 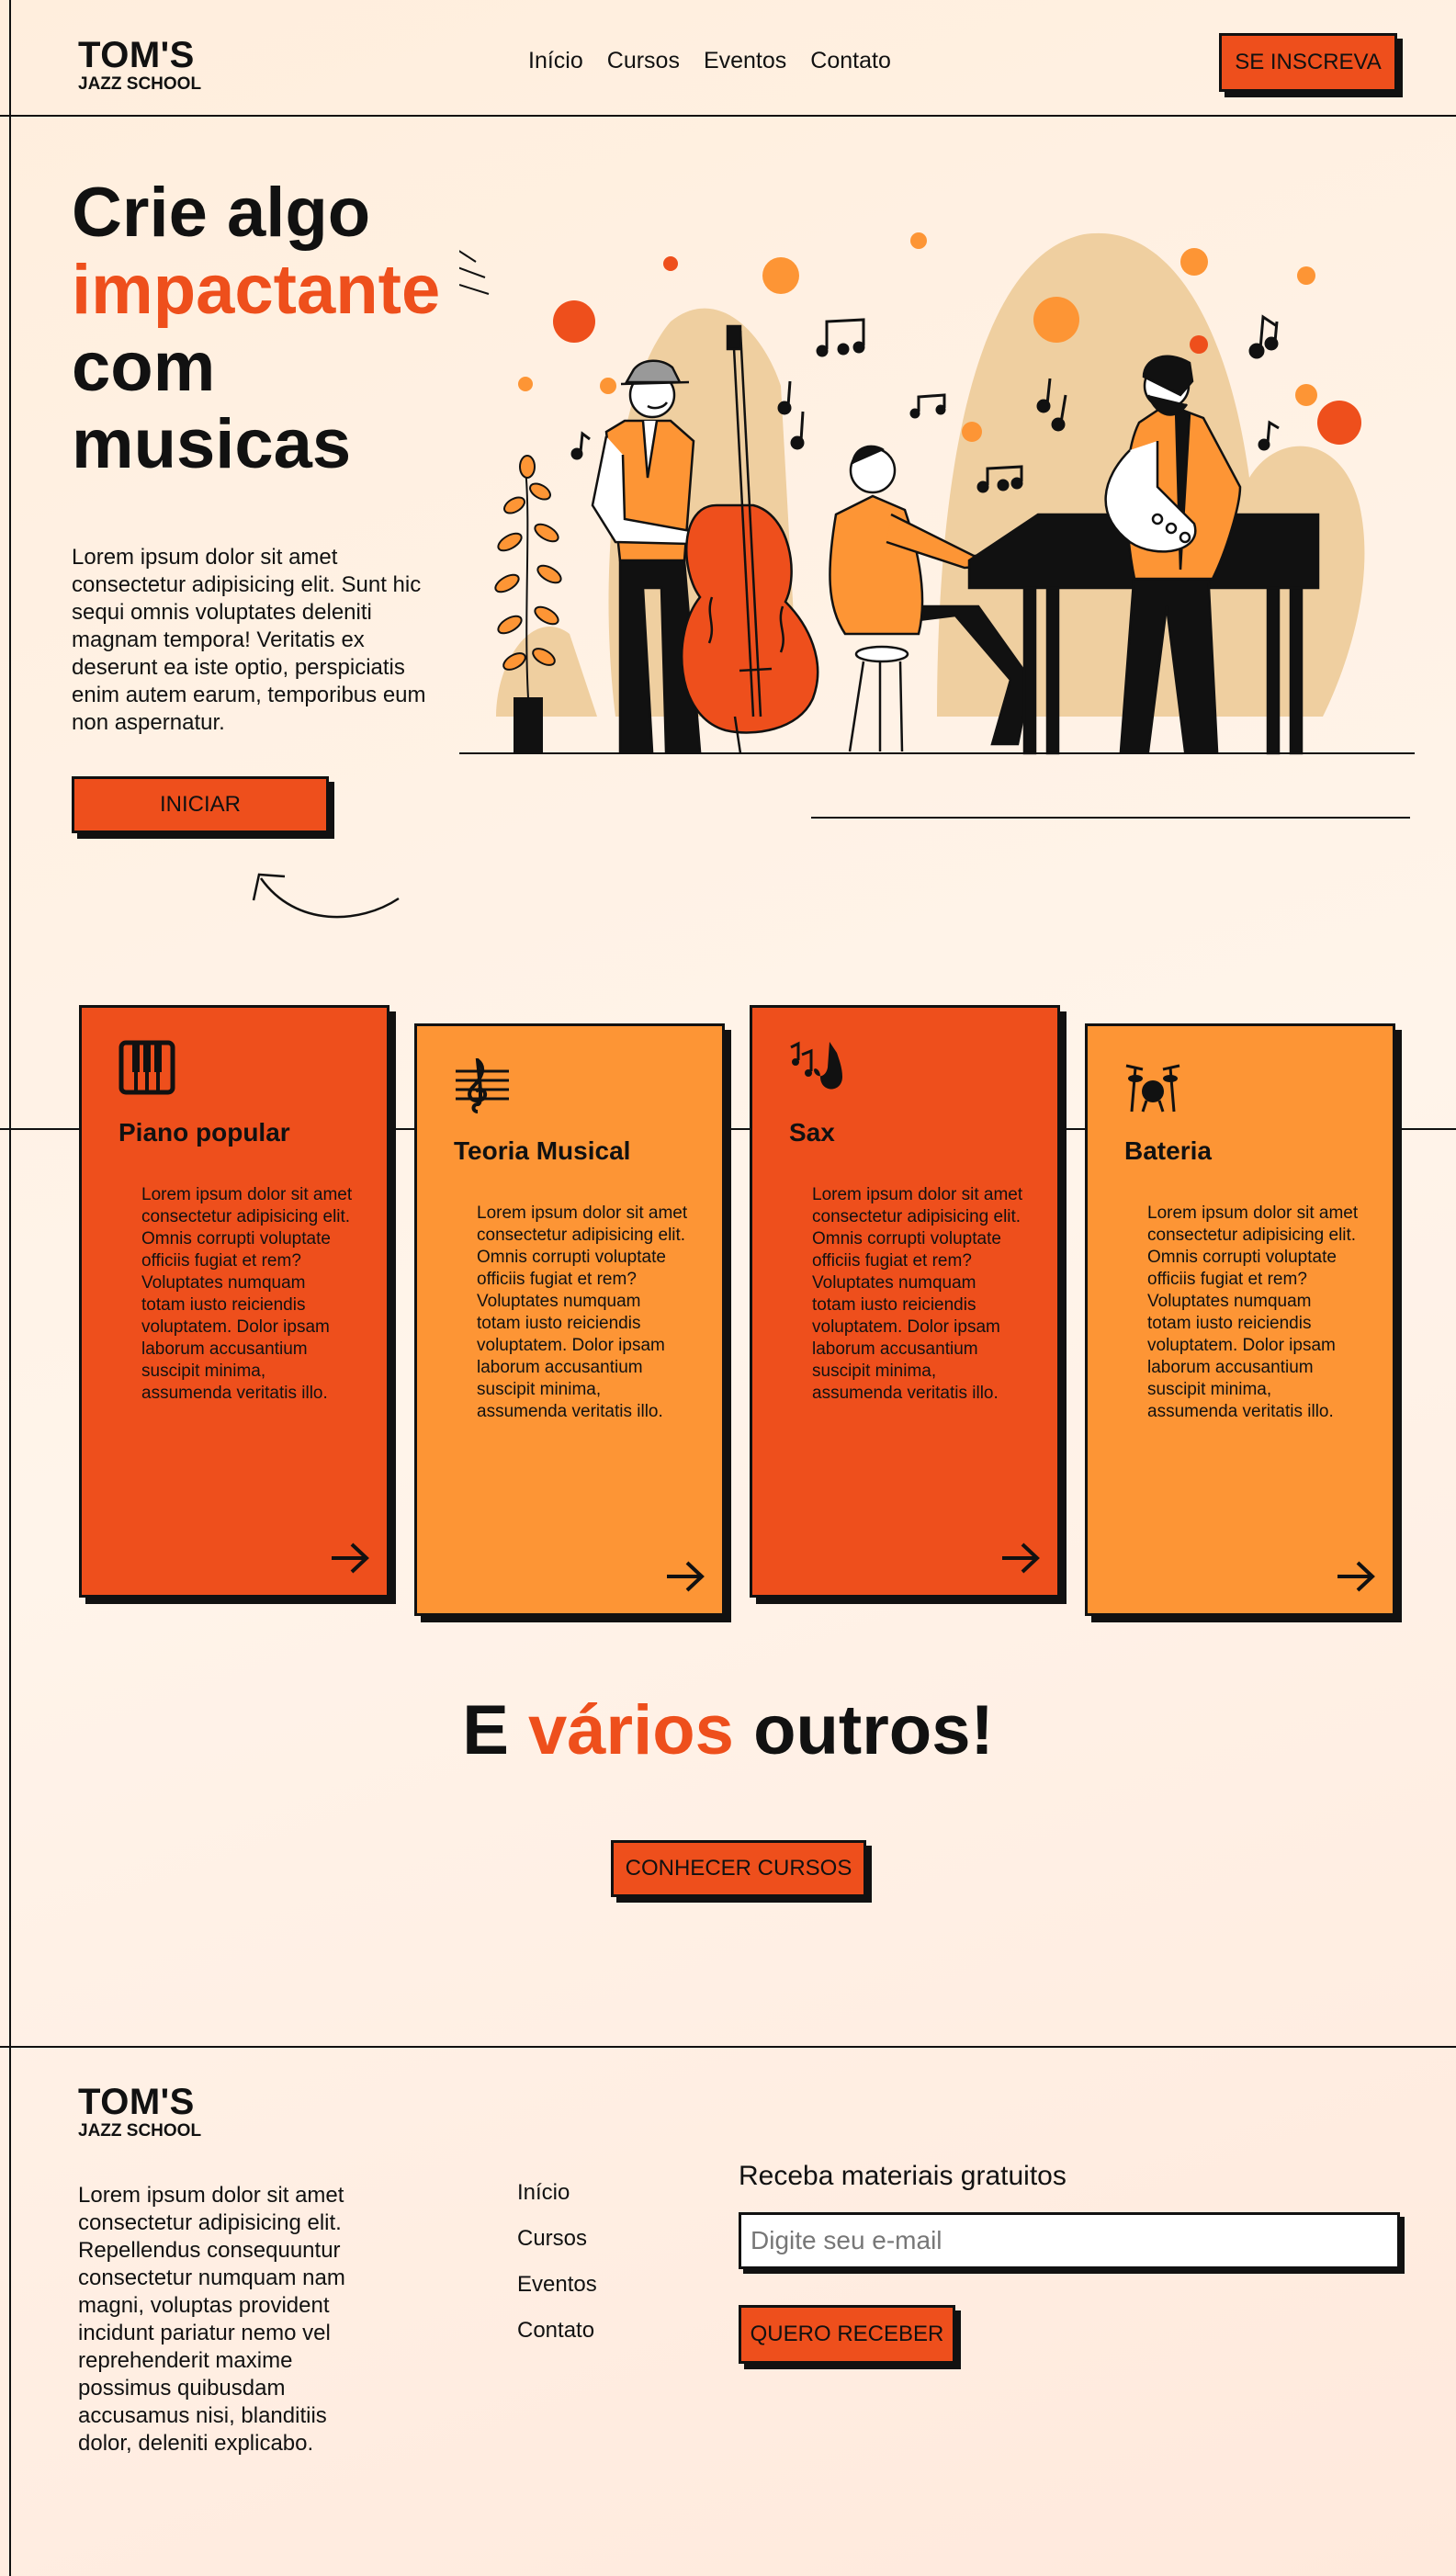 What do you see at coordinates (1308, 62) in the screenshot?
I see `signup-button: SE INSCREVA` at bounding box center [1308, 62].